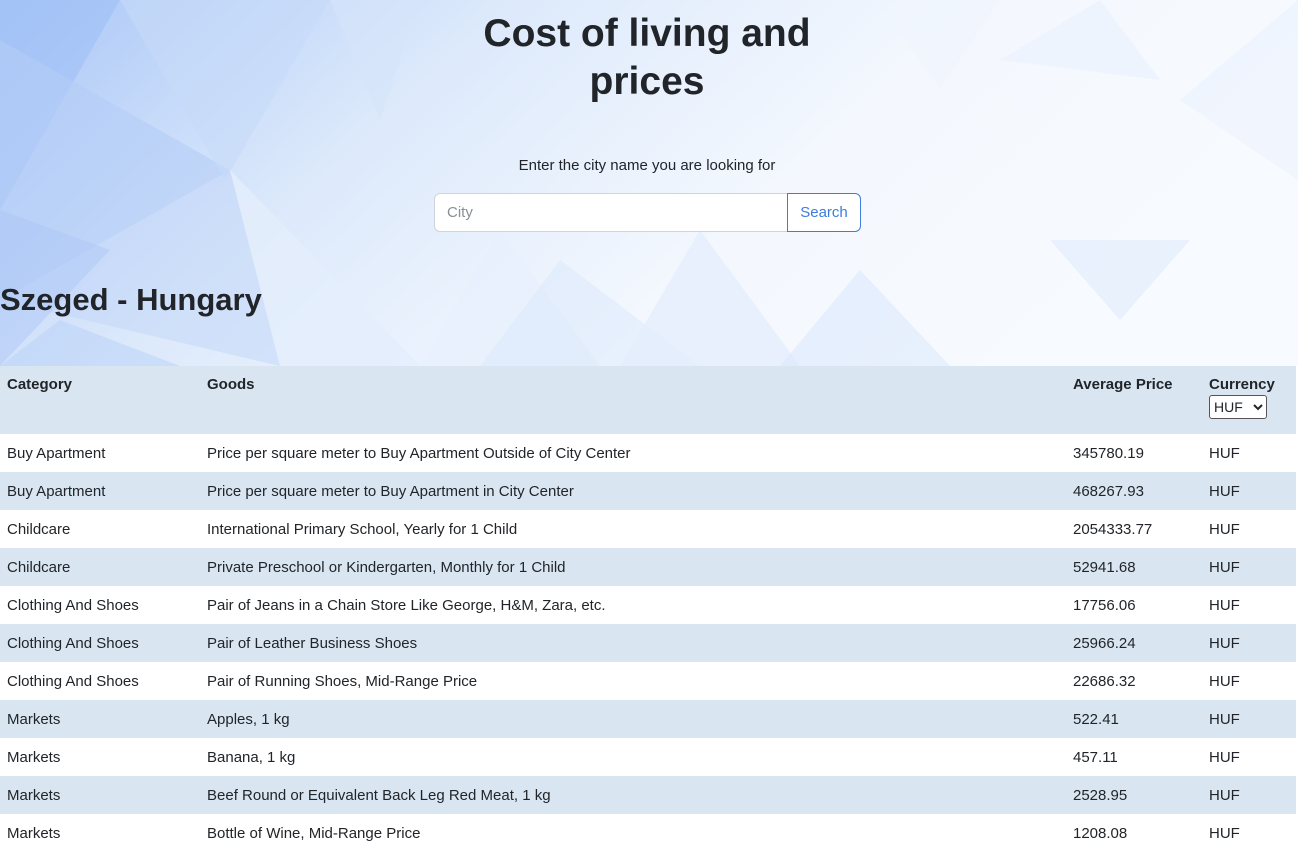 Image resolution: width=1298 pixels, height=865 pixels. What do you see at coordinates (1134, 795) in the screenshot?
I see `cell-average-price: 2528.95` at bounding box center [1134, 795].